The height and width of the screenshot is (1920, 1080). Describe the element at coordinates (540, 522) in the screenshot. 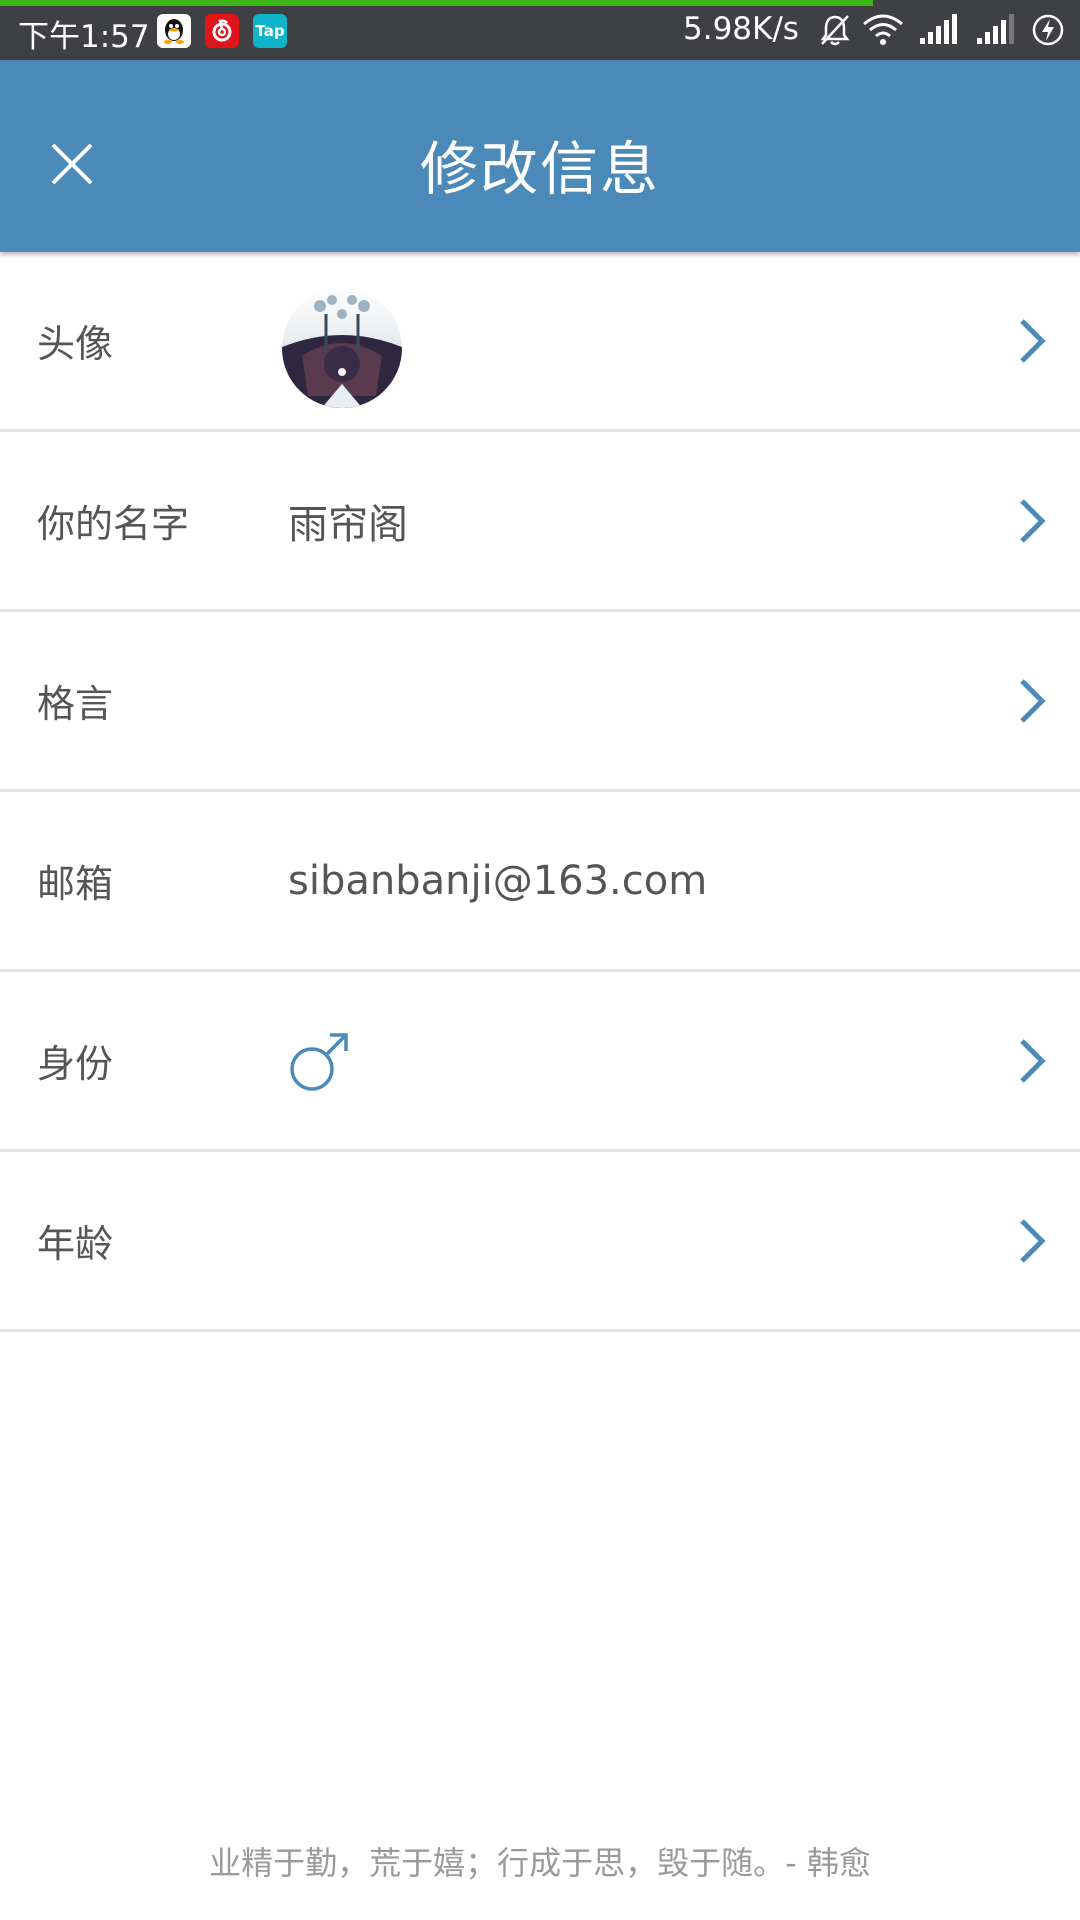

I see `name-row: 你的名字 雨帘阁` at that location.